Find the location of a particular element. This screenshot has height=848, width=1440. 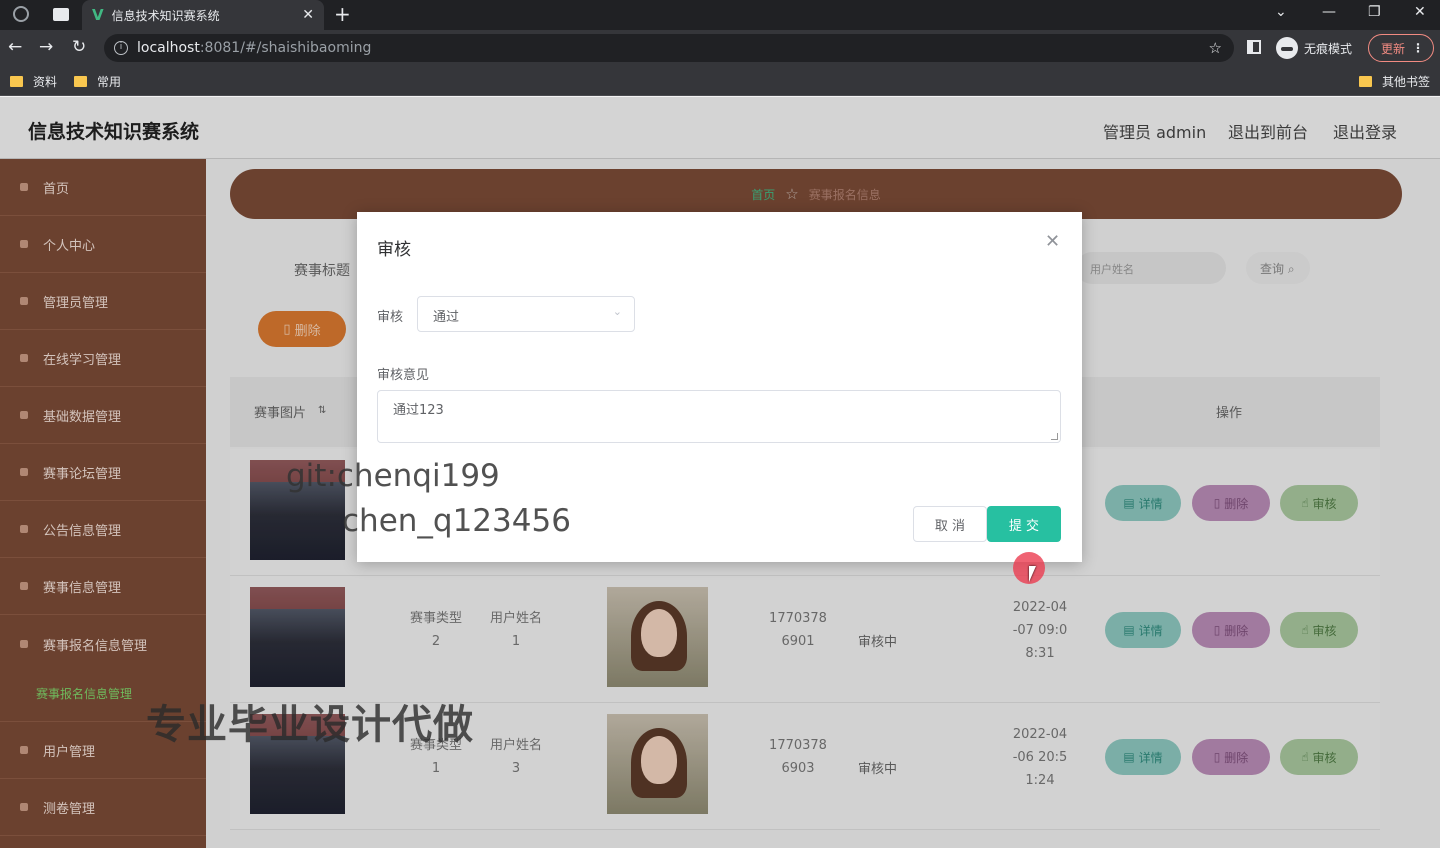

update-button: 更新 ⋮ is located at coordinates (1401, 48).